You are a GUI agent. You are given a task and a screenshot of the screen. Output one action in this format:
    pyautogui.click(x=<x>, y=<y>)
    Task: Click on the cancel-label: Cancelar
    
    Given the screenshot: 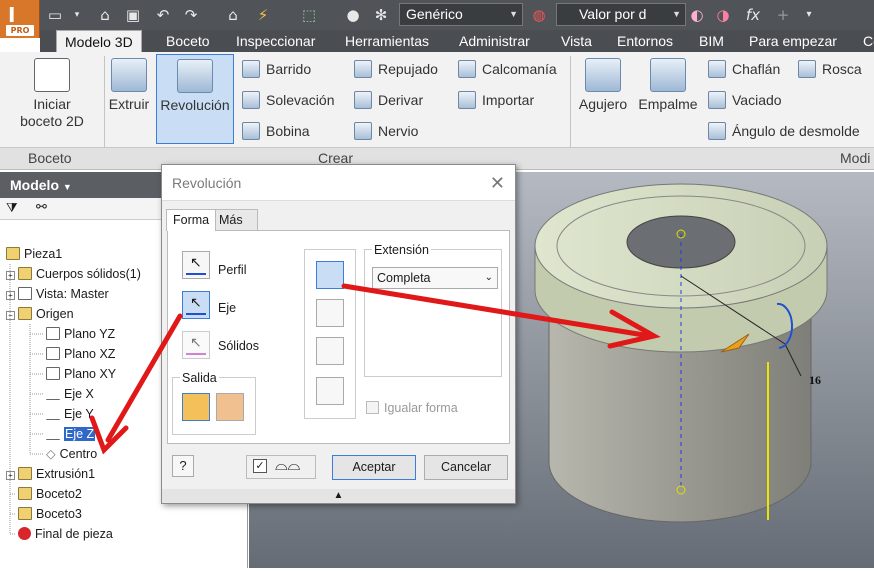 What is the action you would take?
    pyautogui.click(x=466, y=467)
    